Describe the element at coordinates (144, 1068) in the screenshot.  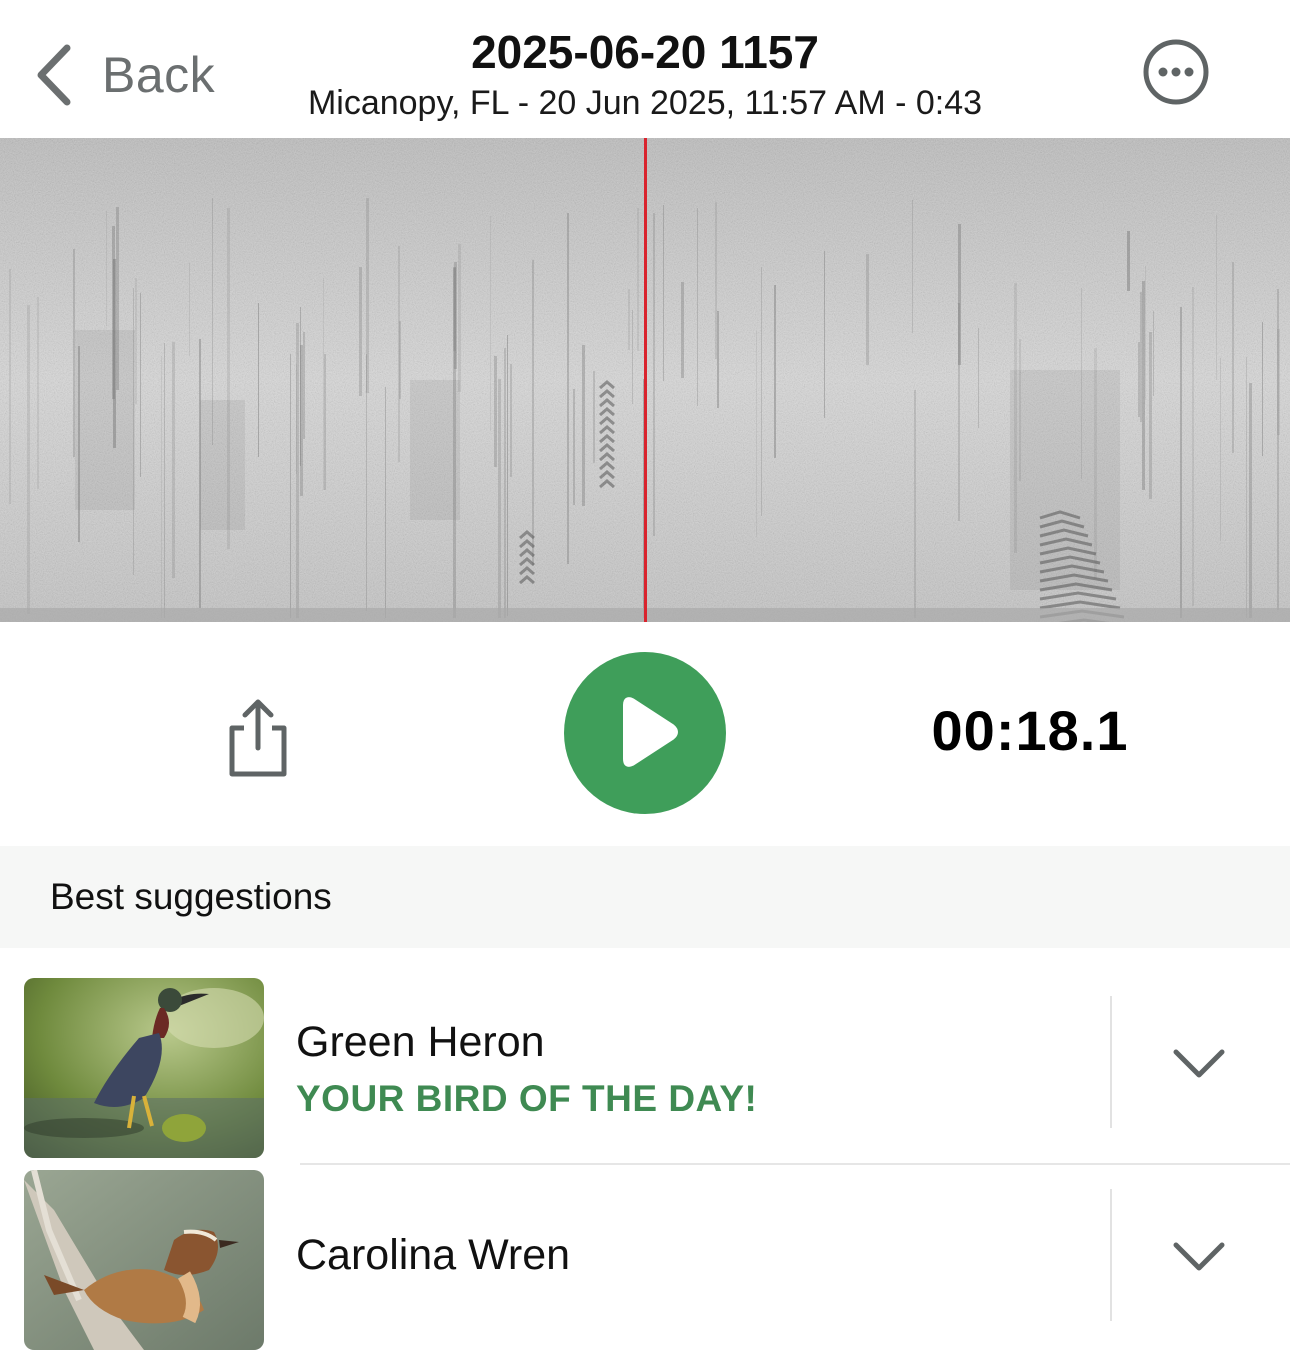
I see `green-heron-thumbnail` at that location.